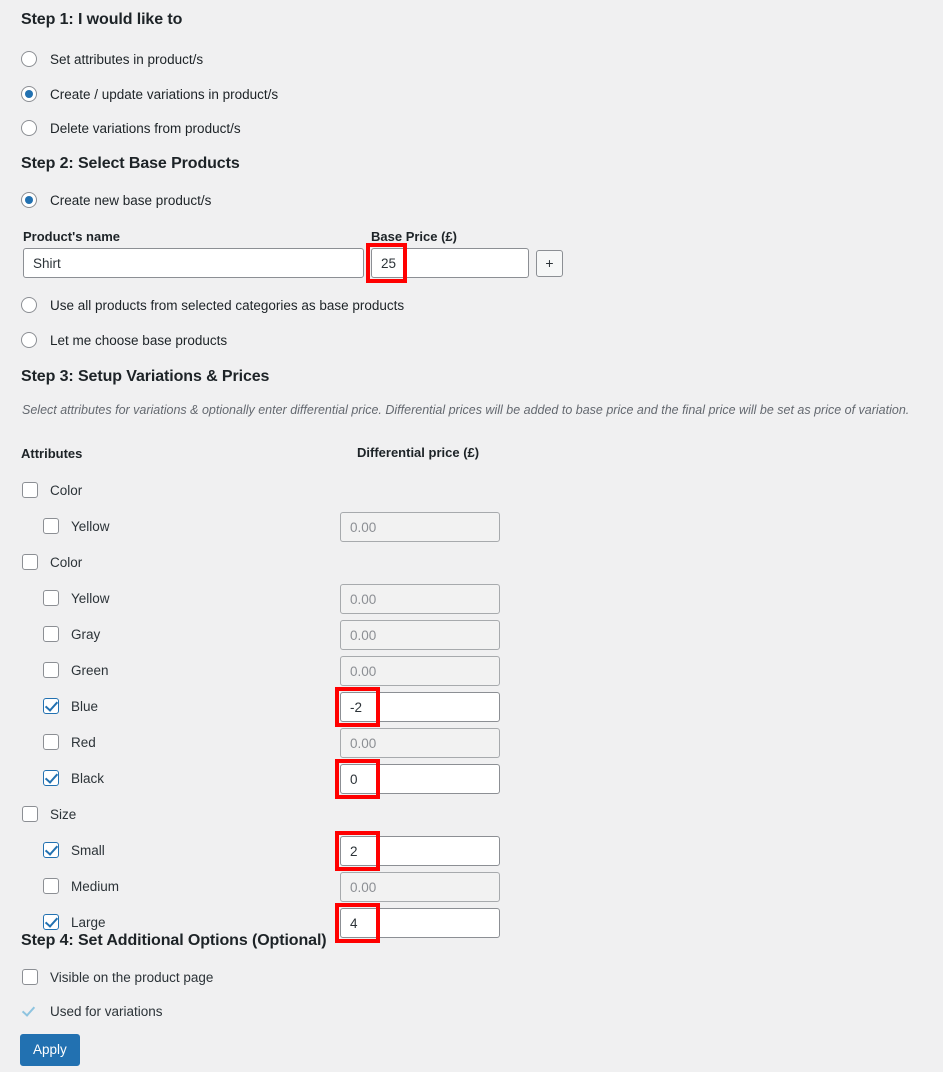 The width and height of the screenshot is (943, 1072). I want to click on checkbox-icon-black, so click(51, 778).